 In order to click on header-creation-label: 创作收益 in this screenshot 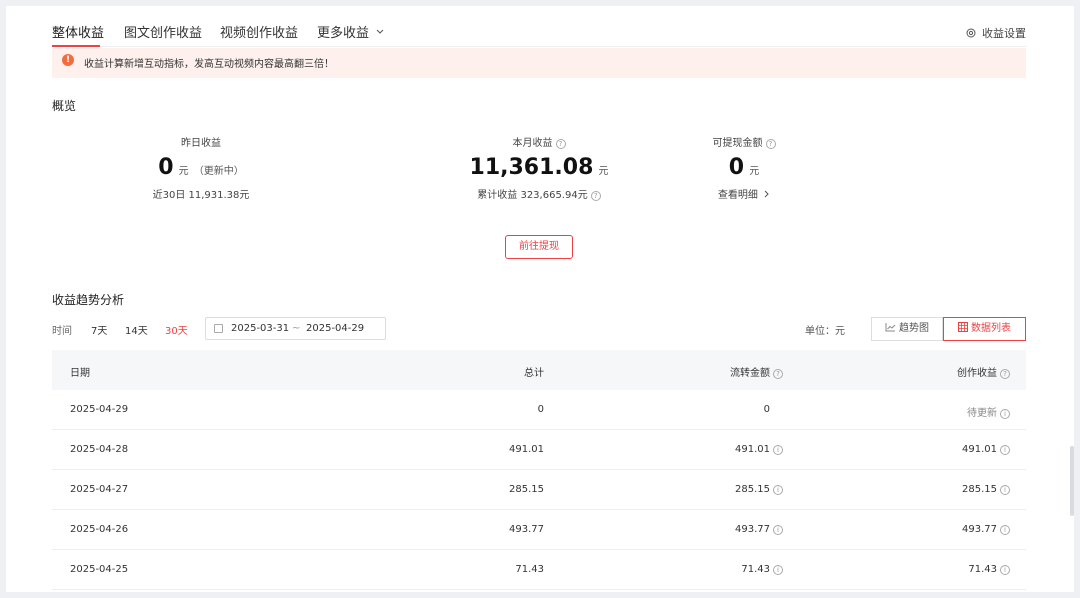, I will do `click(977, 373)`.